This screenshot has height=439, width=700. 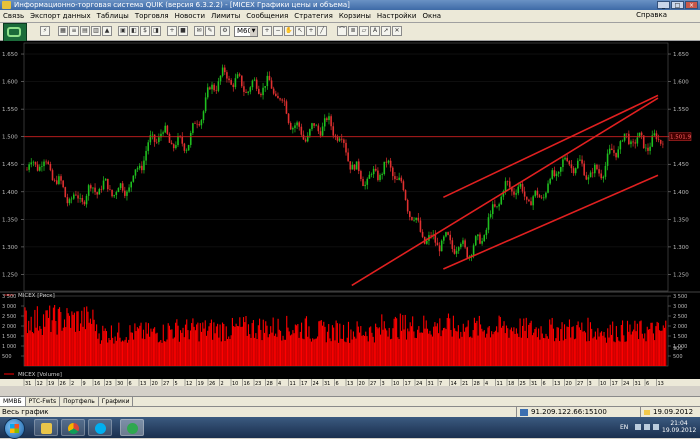 What do you see at coordinates (73, 427) in the screenshot?
I see `taskbar-chrome` at bounding box center [73, 427].